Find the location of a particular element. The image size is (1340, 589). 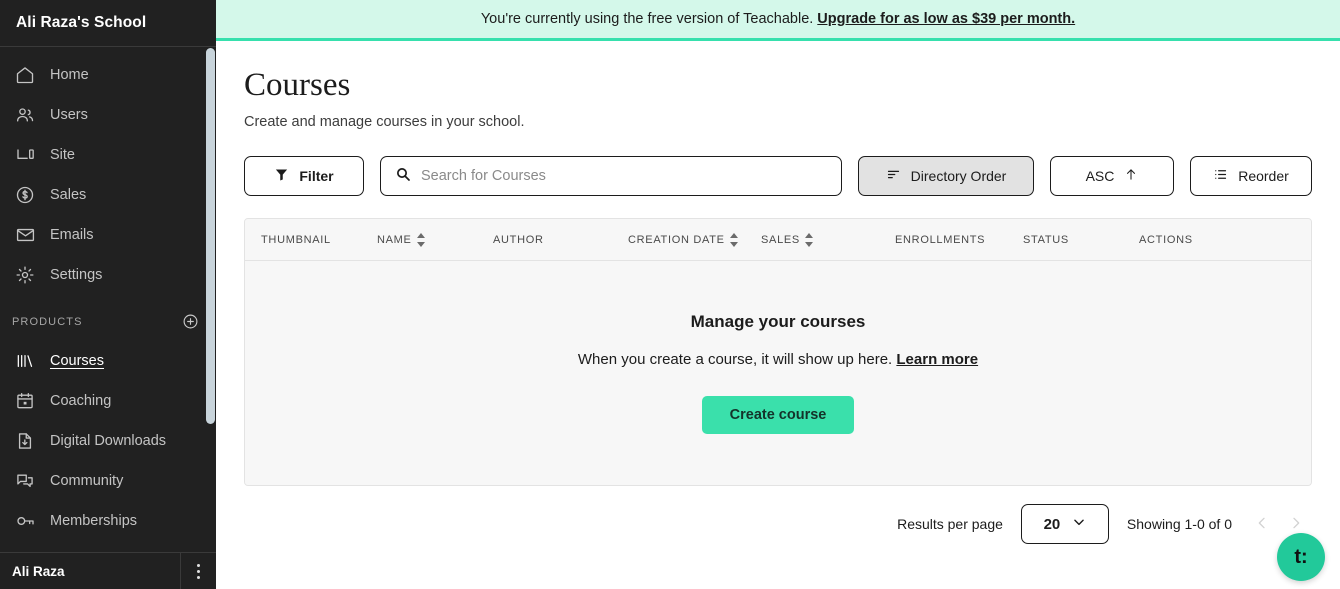

learn-more-link: Learn more is located at coordinates (937, 359).